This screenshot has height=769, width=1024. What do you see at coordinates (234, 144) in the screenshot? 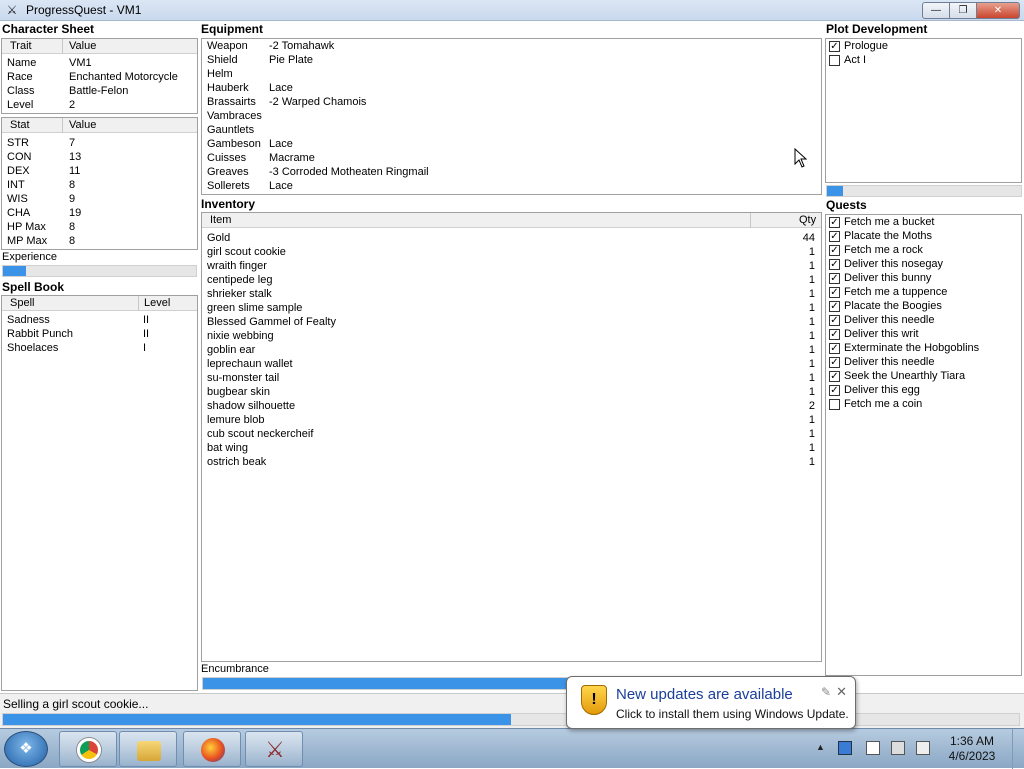
I see `equipment-row-key: Gambeson` at bounding box center [234, 144].